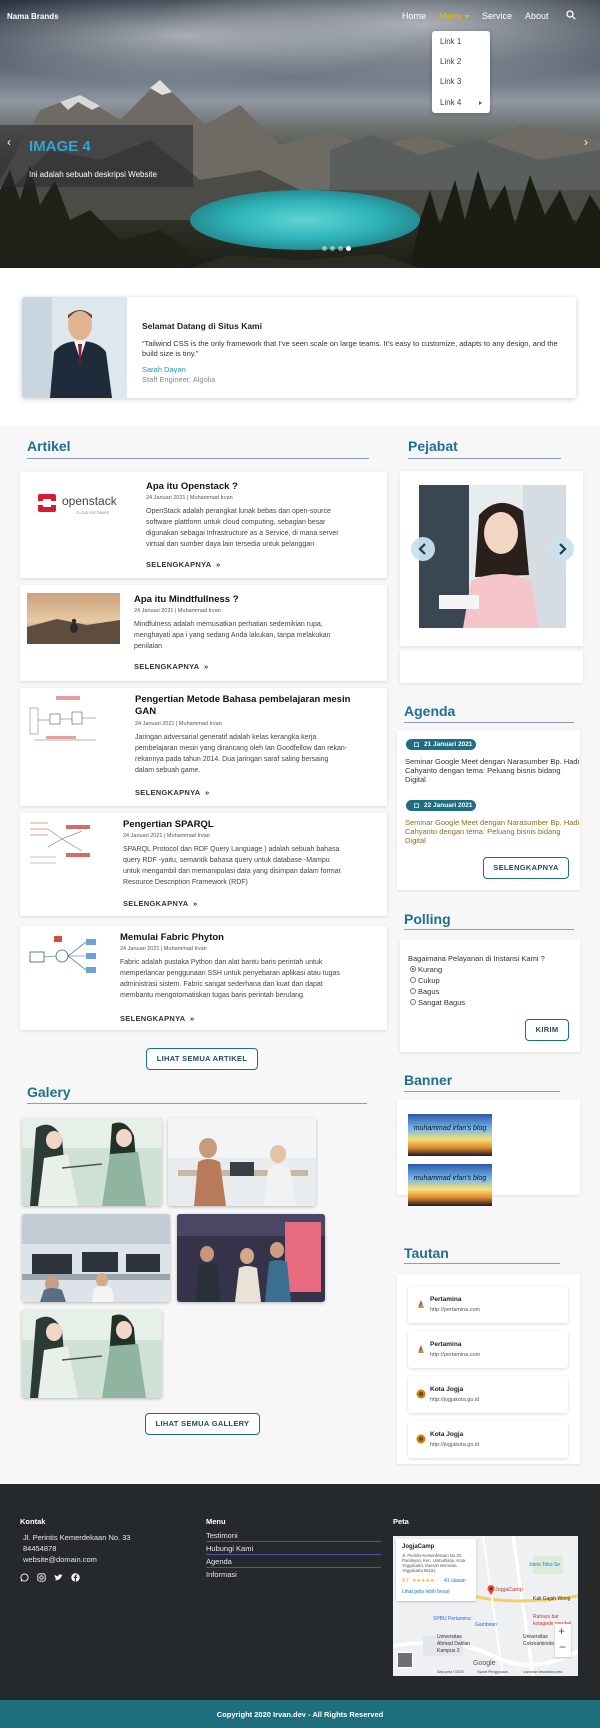  What do you see at coordinates (450, 61) in the screenshot?
I see `dropdown-link-2: Link 2` at bounding box center [450, 61].